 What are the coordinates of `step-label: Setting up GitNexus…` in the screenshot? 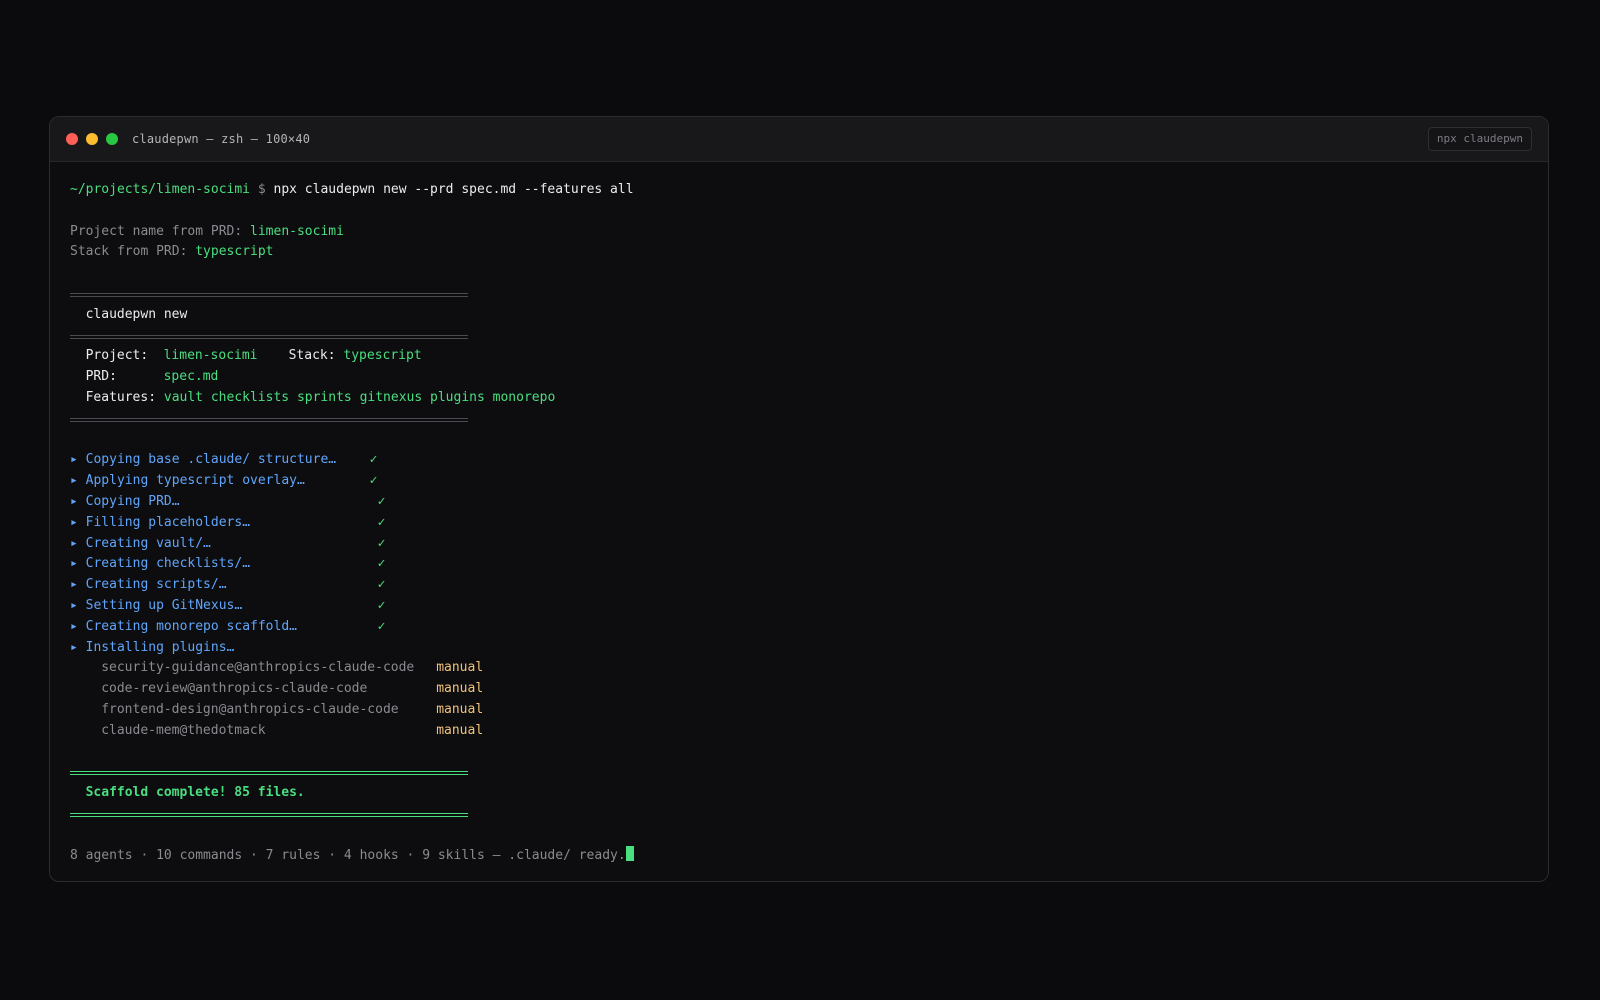 It's located at (164, 605).